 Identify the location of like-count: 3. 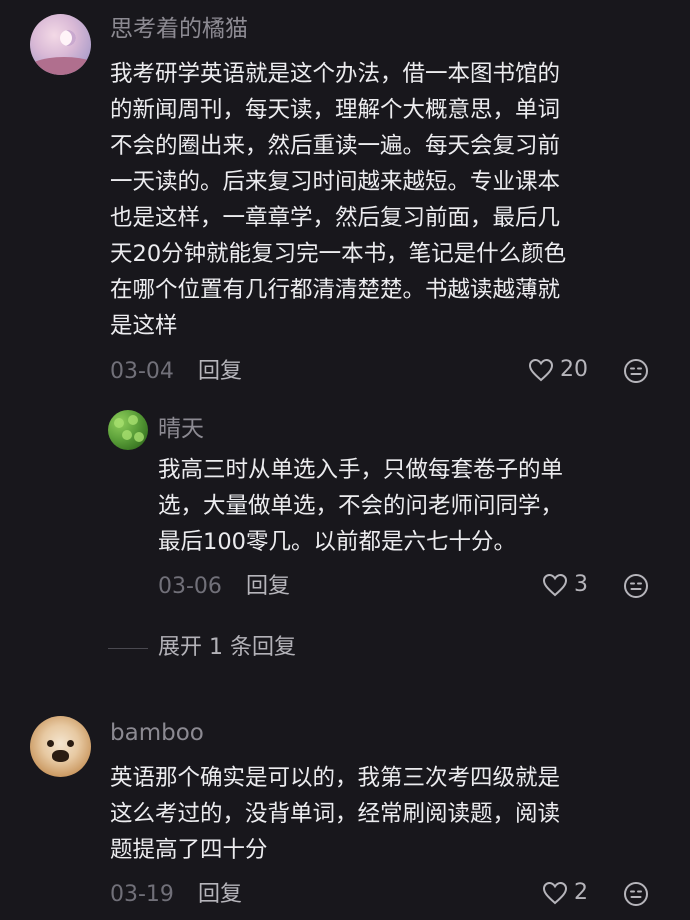
(581, 584).